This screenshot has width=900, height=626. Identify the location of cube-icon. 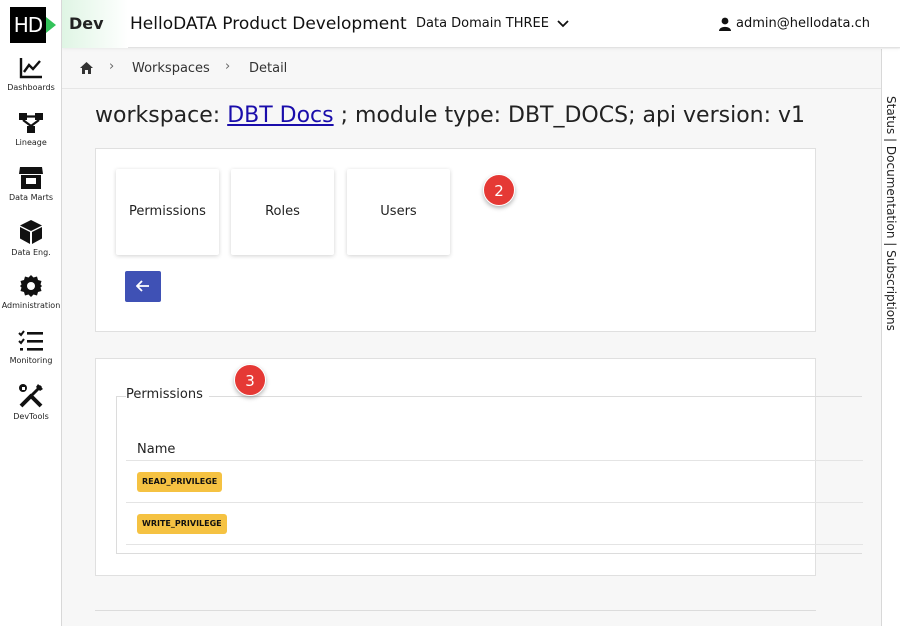
(31, 232).